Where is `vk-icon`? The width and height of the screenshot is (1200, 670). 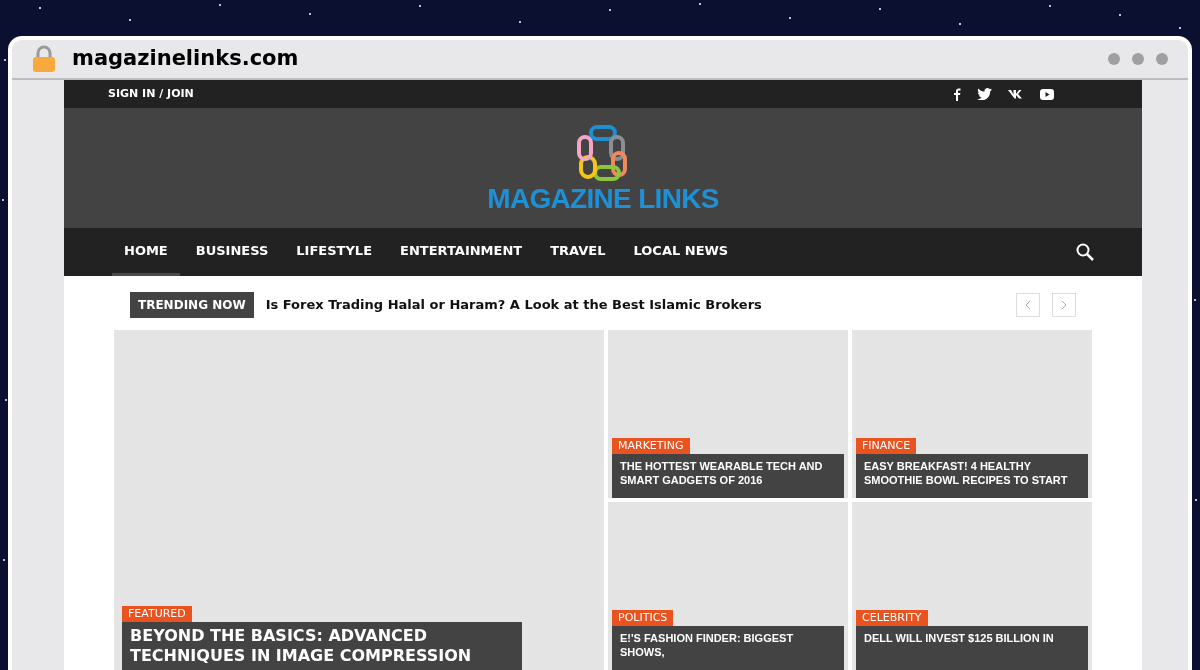 vk-icon is located at coordinates (1016, 94).